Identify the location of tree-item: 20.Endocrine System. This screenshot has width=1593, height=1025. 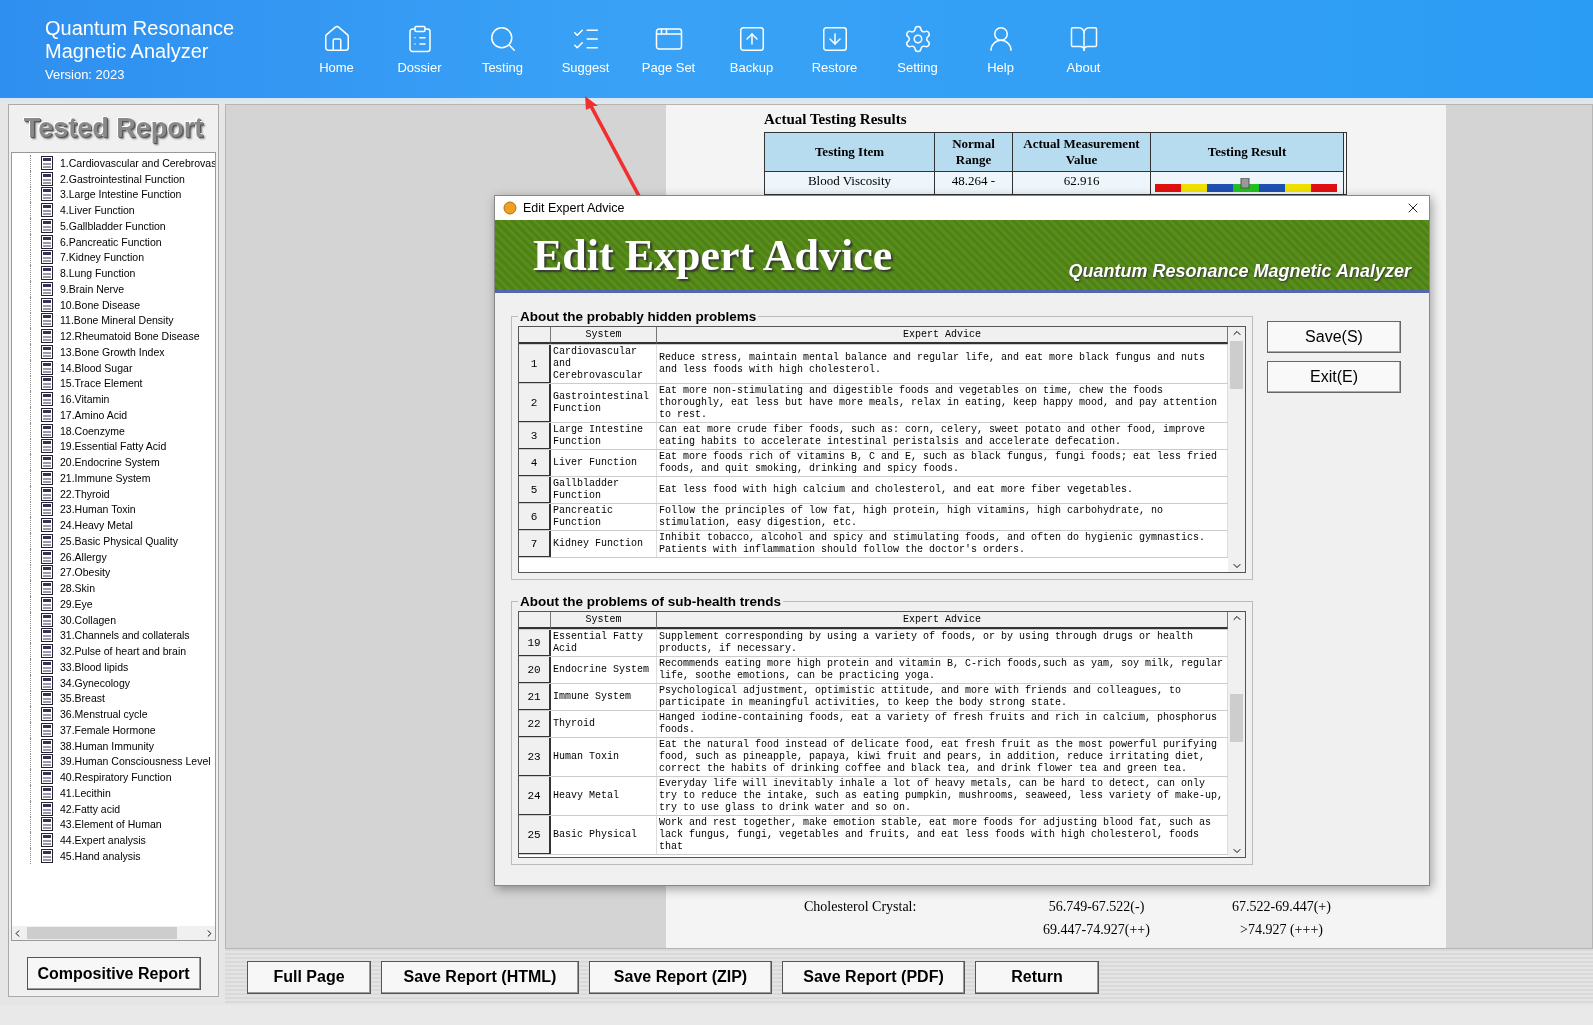
(122, 462).